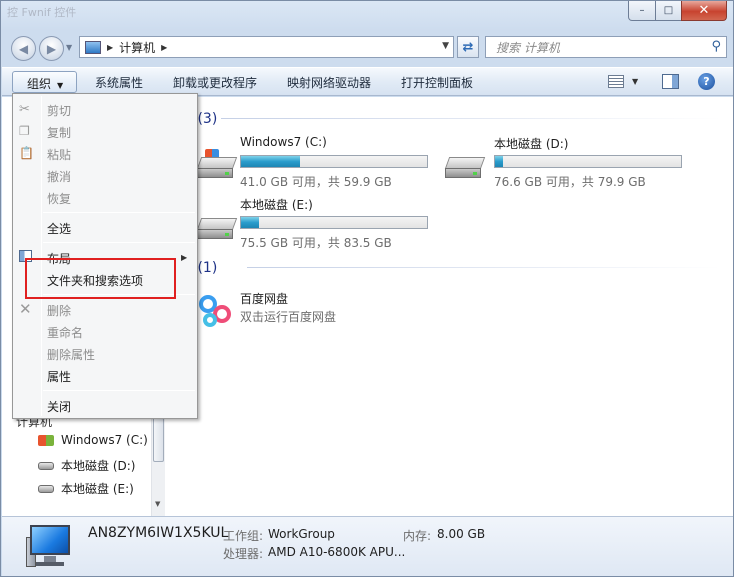 Image resolution: width=734 pixels, height=577 pixels. What do you see at coordinates (606, 47) in the screenshot?
I see `search-box: 搜索 计算机 ⚲` at bounding box center [606, 47].